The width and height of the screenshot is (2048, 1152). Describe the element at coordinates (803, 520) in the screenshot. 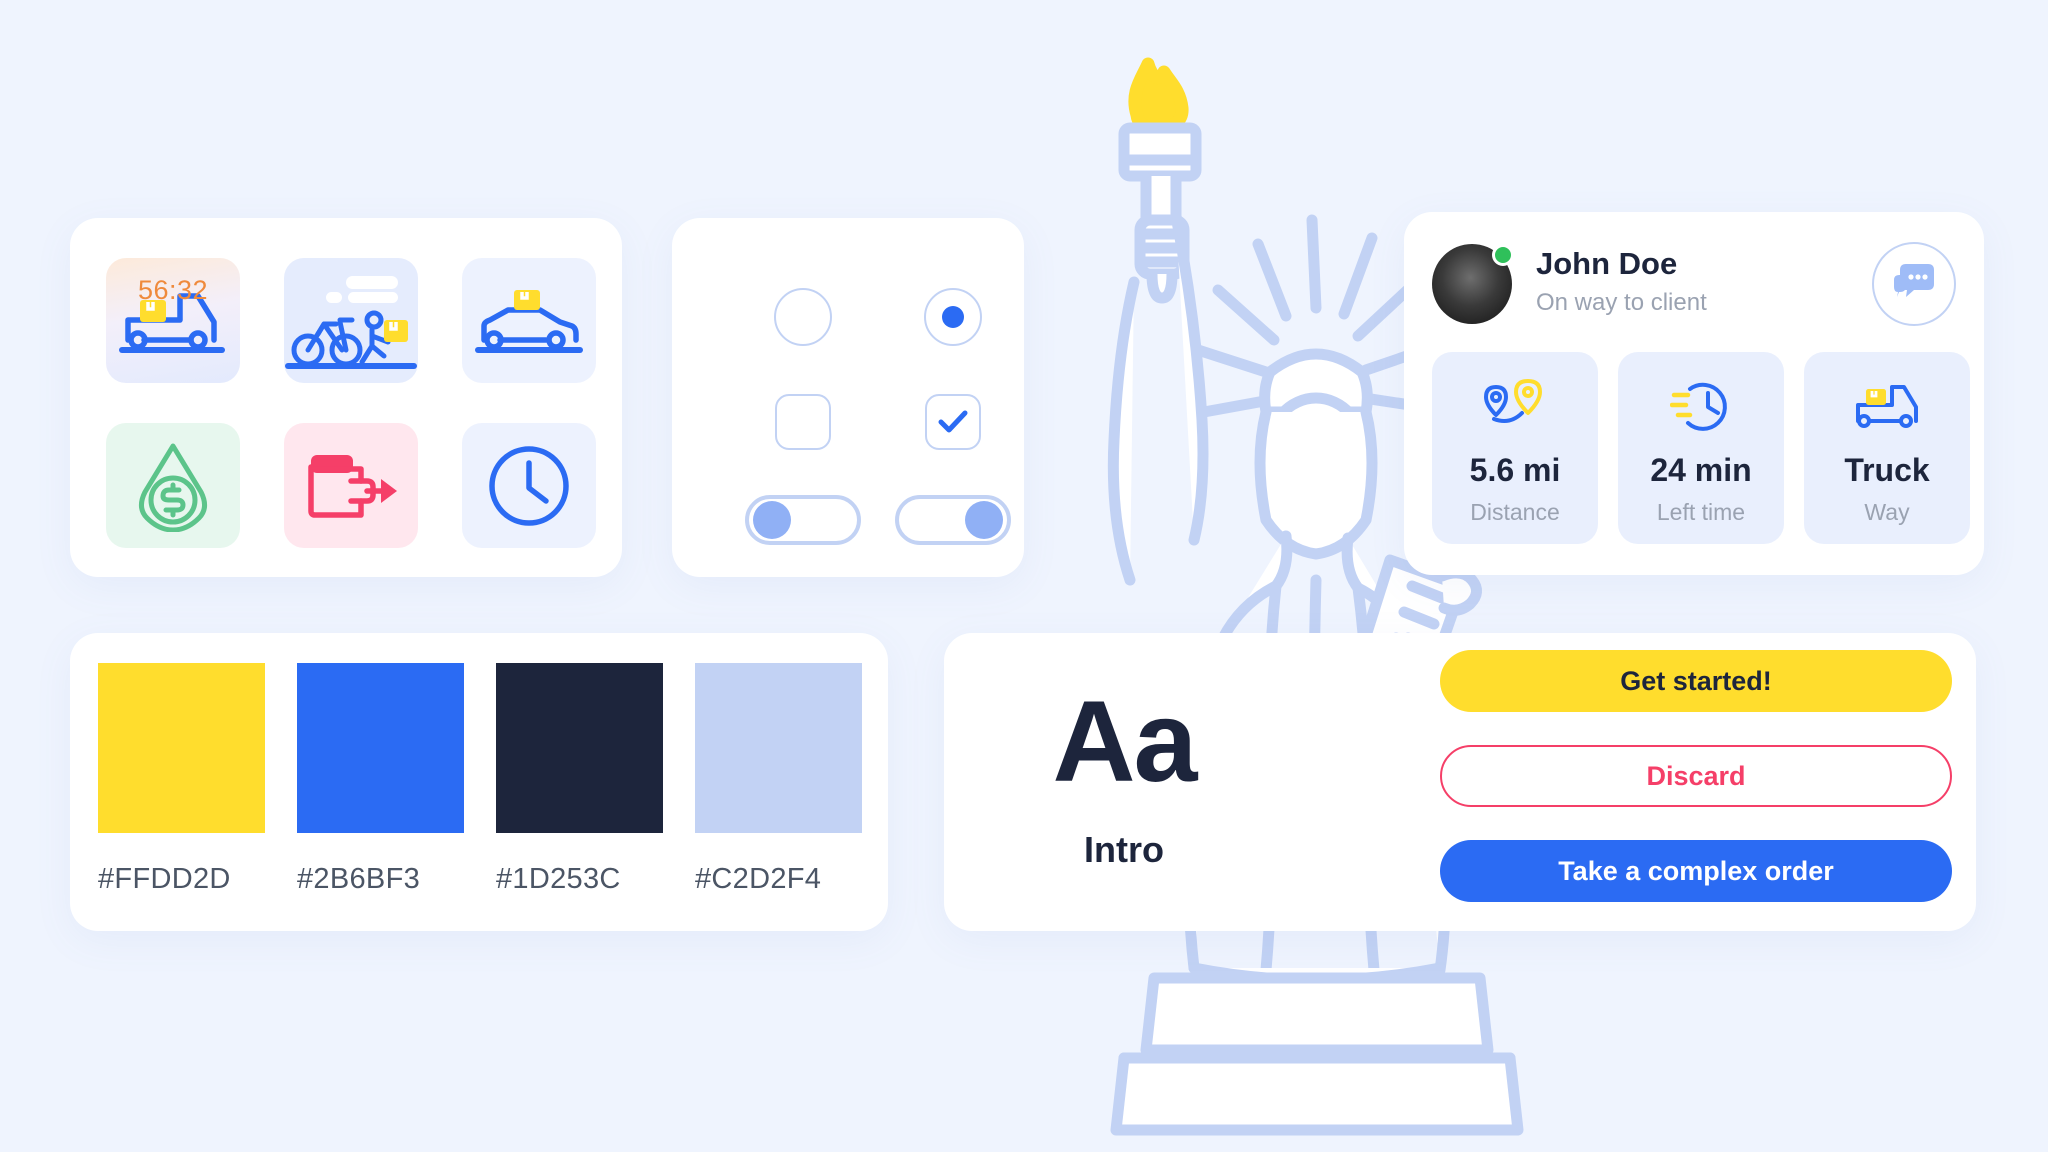

I see `toggle-switch-off` at that location.